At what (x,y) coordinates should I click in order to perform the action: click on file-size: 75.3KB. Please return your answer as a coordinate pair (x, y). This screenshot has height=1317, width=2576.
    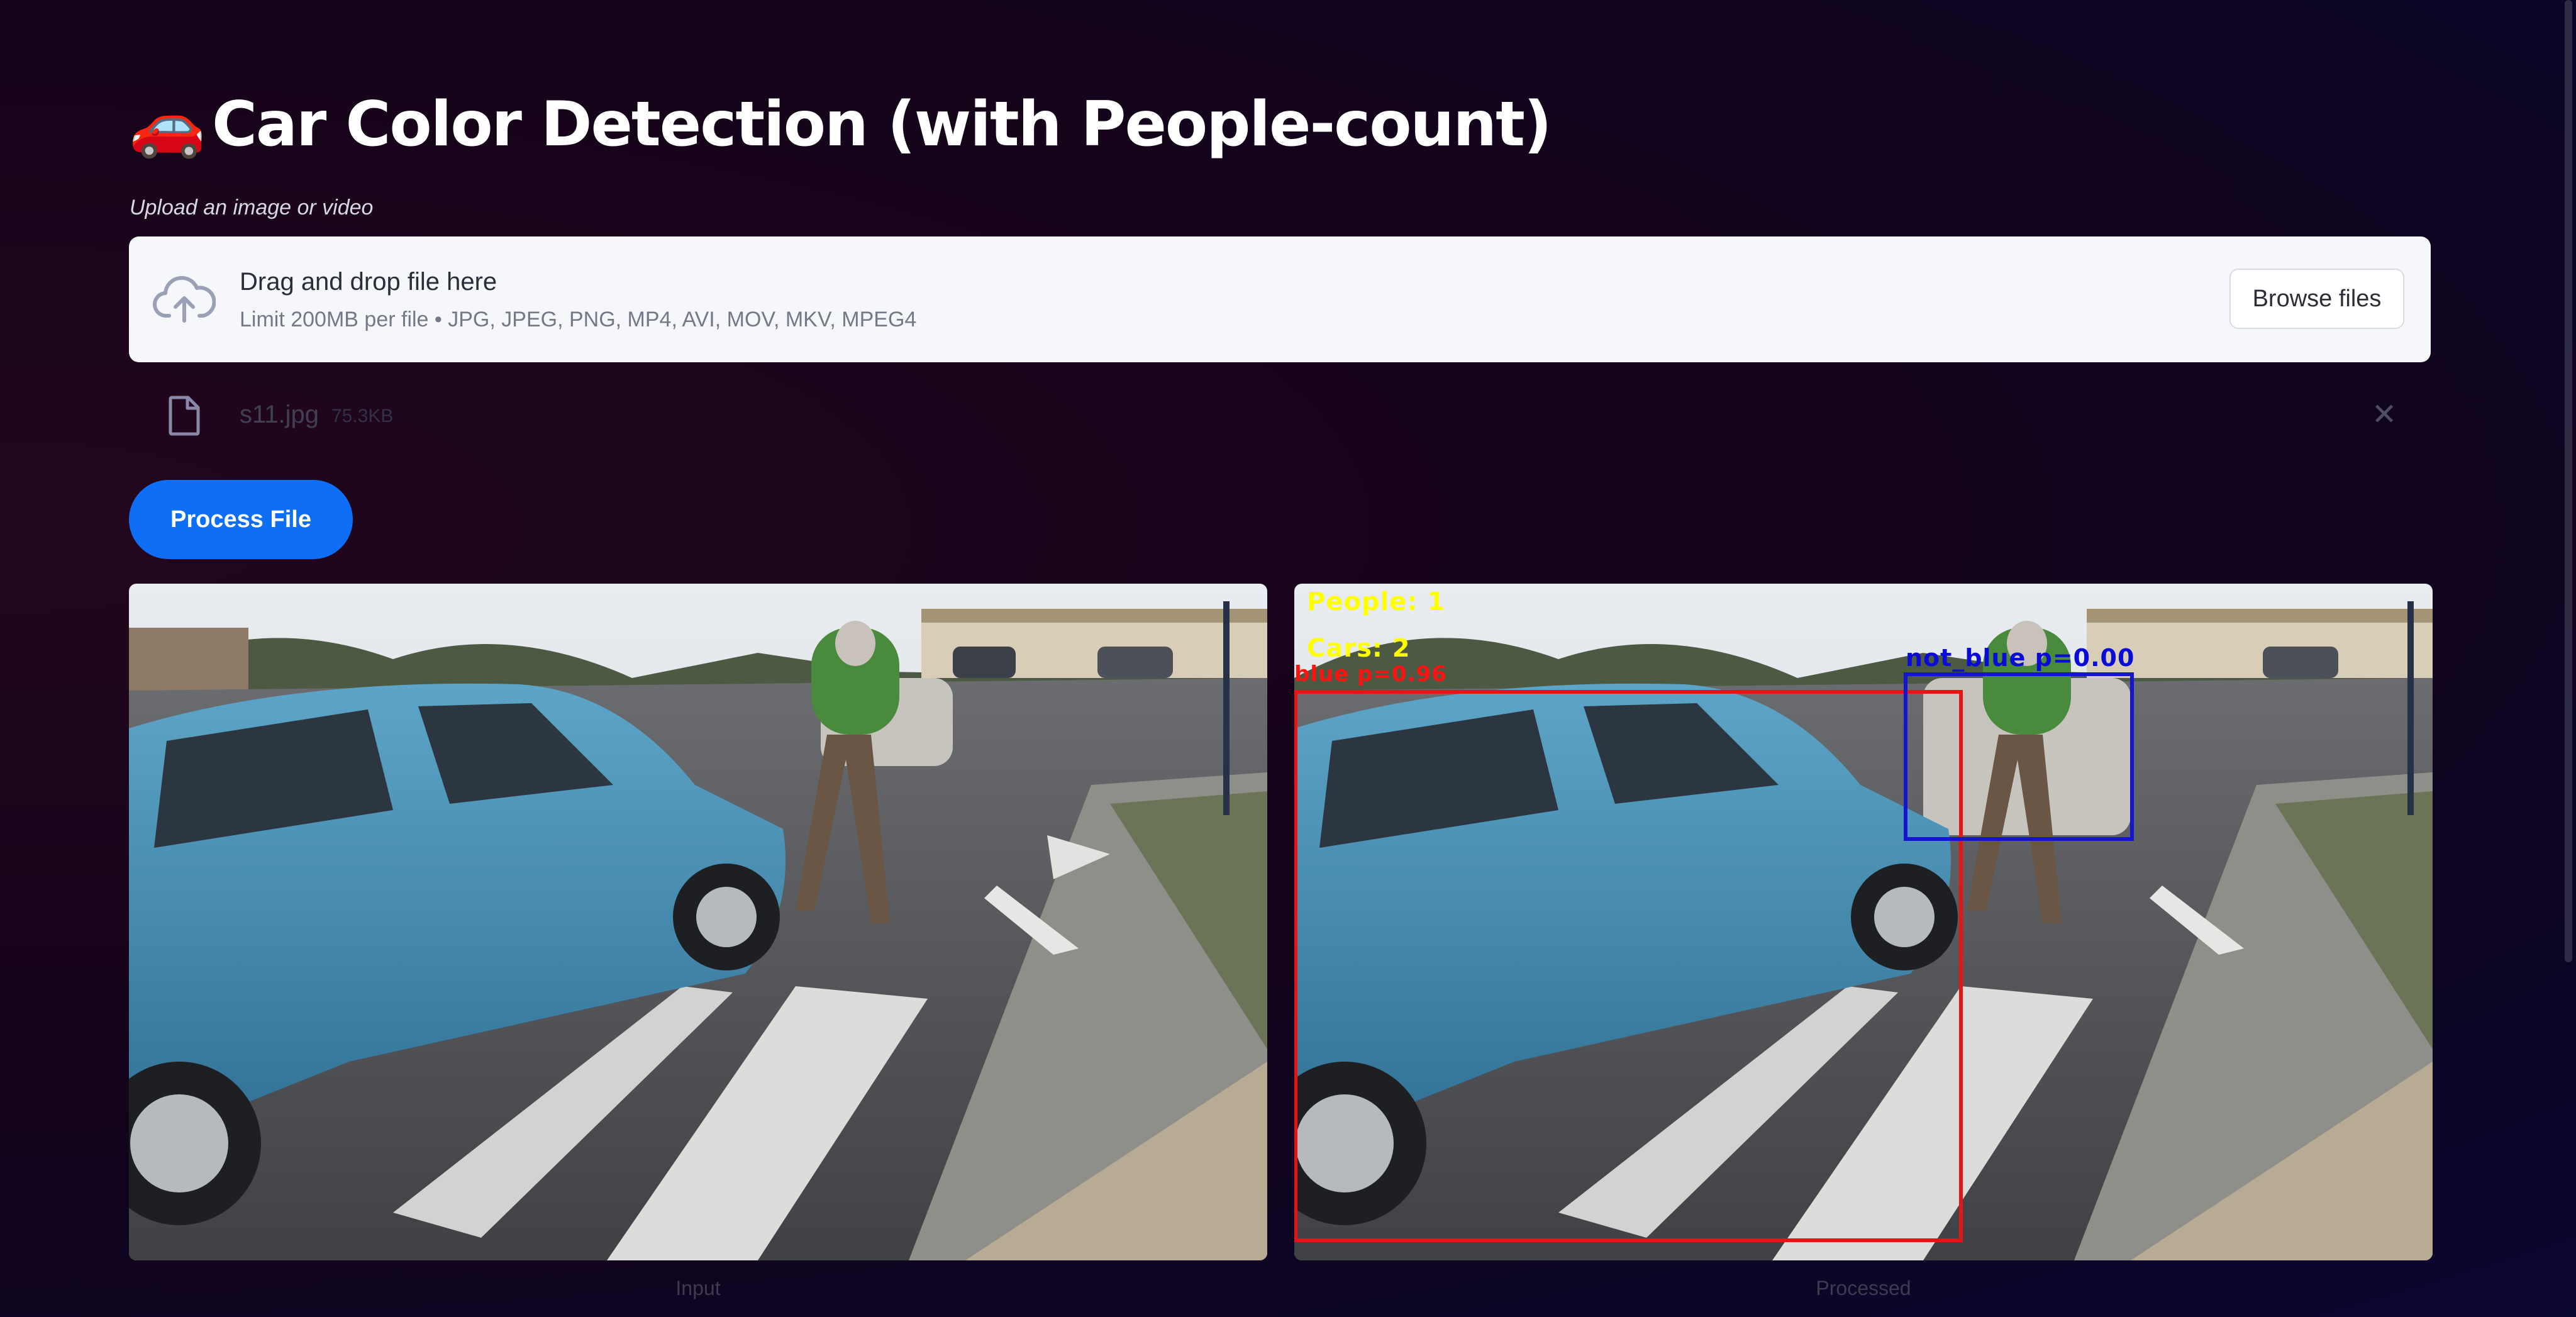
    Looking at the image, I should click on (362, 416).